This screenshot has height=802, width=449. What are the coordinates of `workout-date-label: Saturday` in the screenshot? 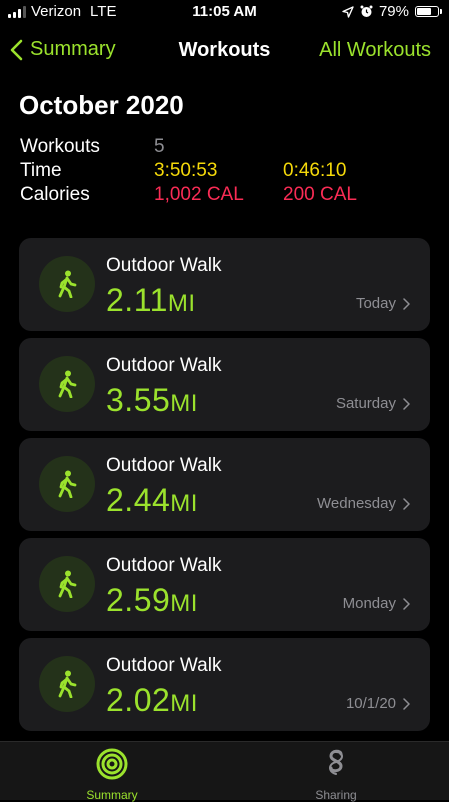 It's located at (365, 403).